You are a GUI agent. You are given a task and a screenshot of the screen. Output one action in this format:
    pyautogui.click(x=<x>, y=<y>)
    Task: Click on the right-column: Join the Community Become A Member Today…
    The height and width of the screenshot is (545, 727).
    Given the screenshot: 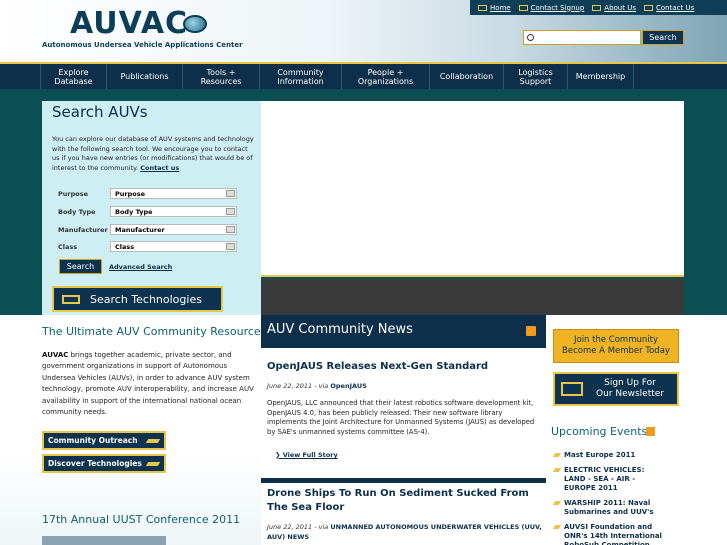 What is the action you would take?
    pyautogui.click(x=636, y=430)
    